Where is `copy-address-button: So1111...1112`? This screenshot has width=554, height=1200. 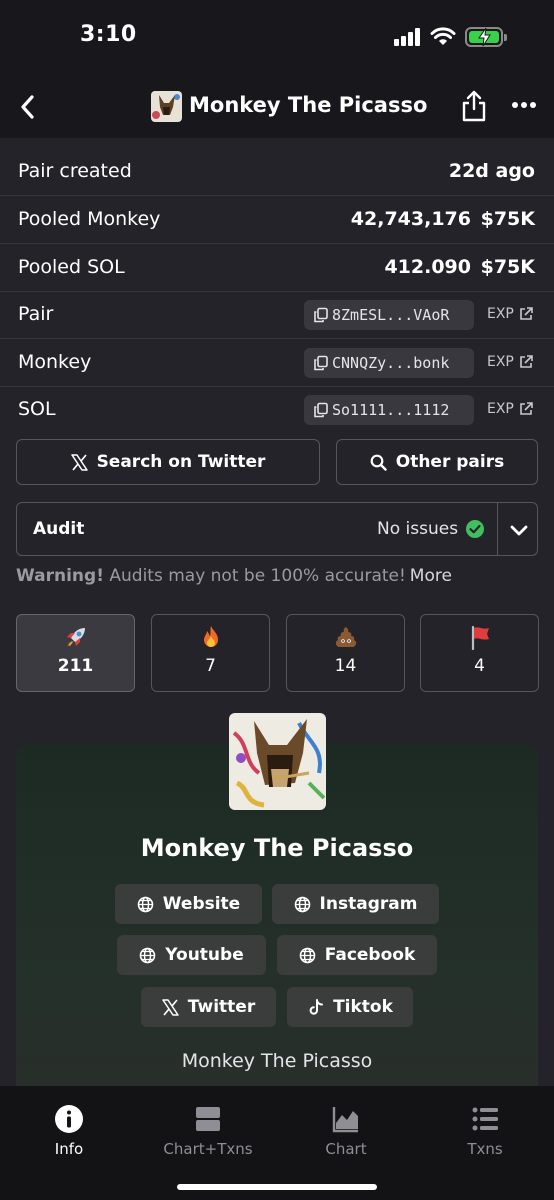 copy-address-button: So1111...1112 is located at coordinates (389, 410).